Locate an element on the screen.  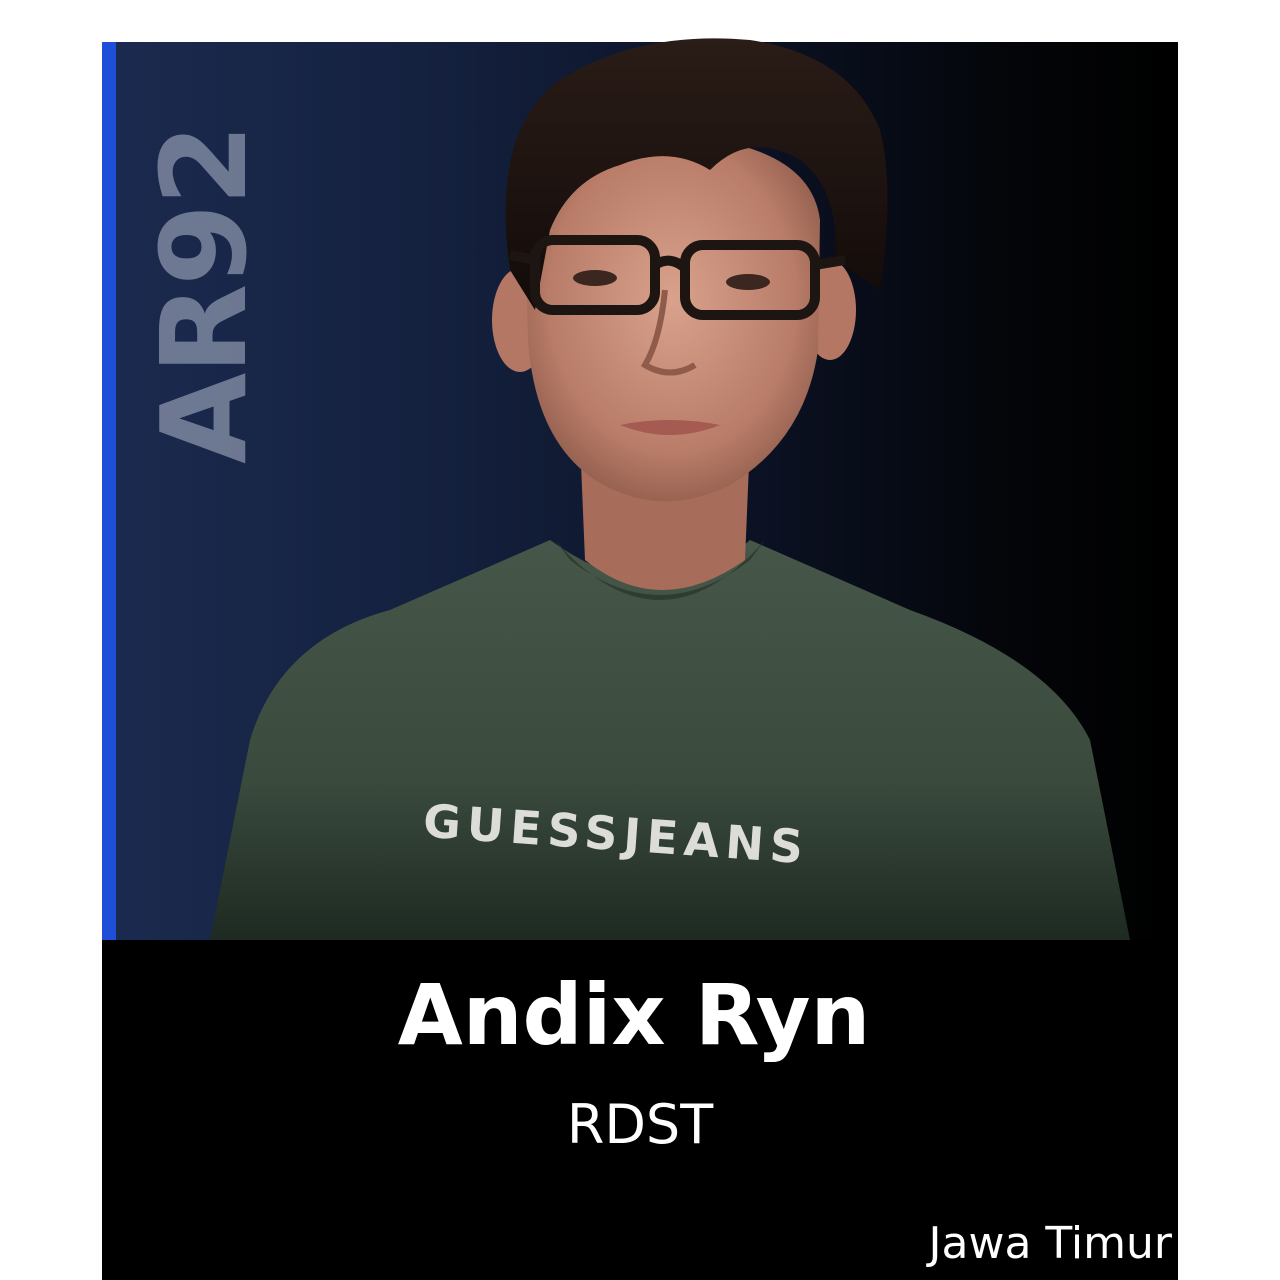
region-label: Jawa Timur is located at coordinates (1050, 1243).